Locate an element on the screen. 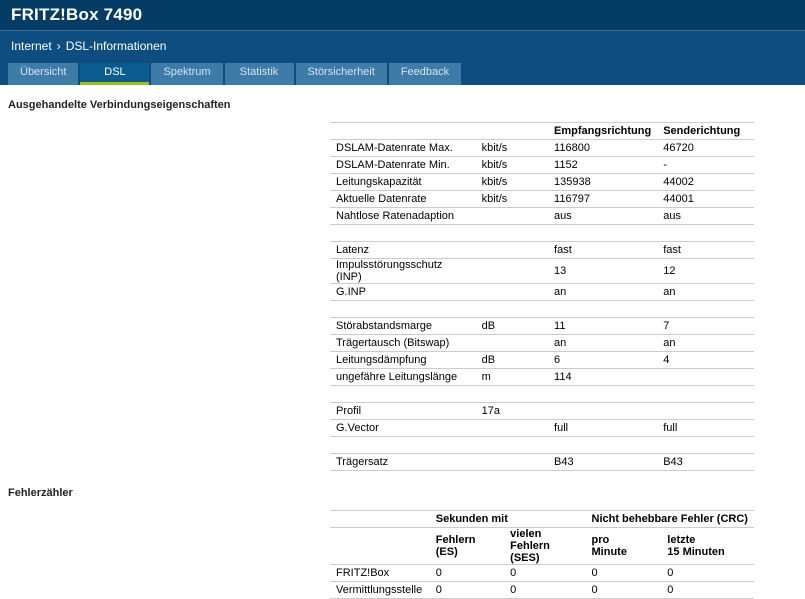 This screenshot has height=599, width=805. table-row: G.INP an an is located at coordinates (542, 292).